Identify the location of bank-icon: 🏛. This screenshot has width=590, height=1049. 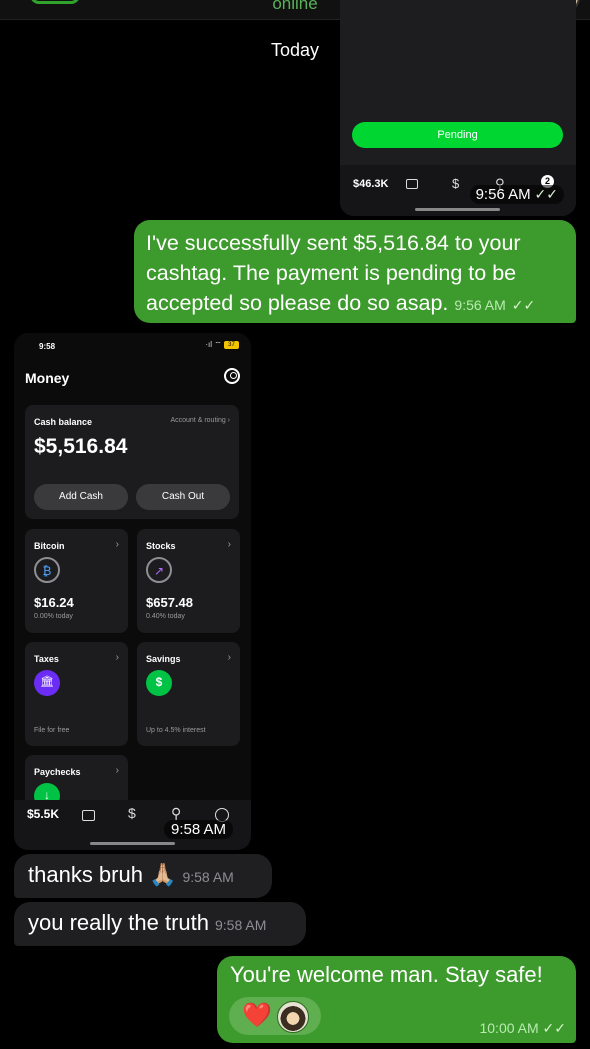
(47, 683).